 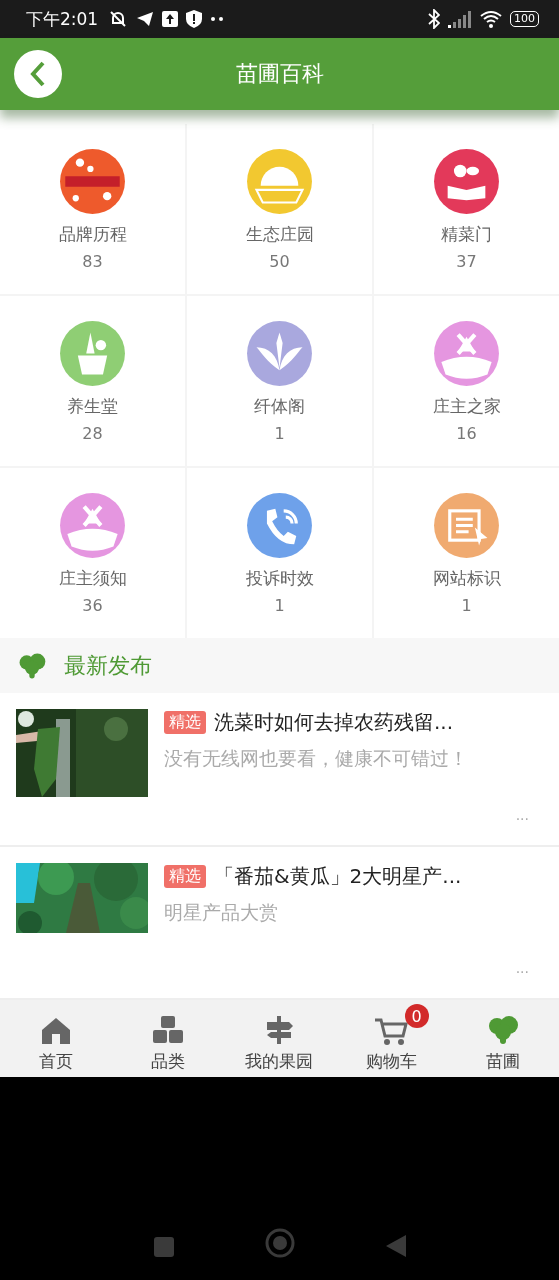 I want to click on back-icon, so click(x=395, y=1246).